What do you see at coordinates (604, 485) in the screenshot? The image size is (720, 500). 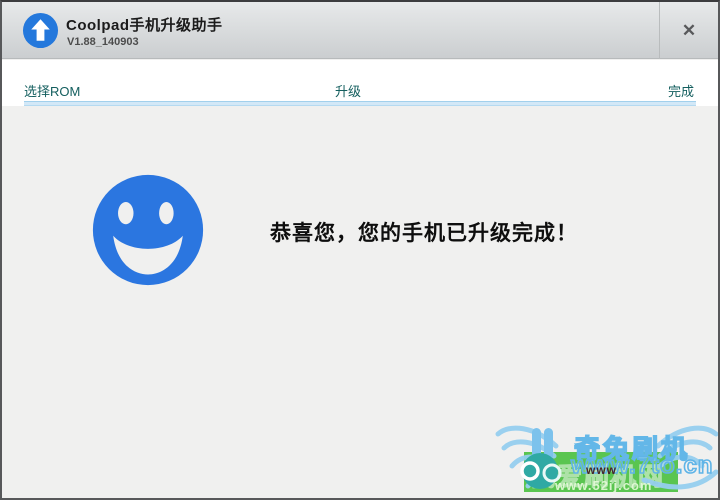 I see `watermark-secondary-url: www.52ij.com` at bounding box center [604, 485].